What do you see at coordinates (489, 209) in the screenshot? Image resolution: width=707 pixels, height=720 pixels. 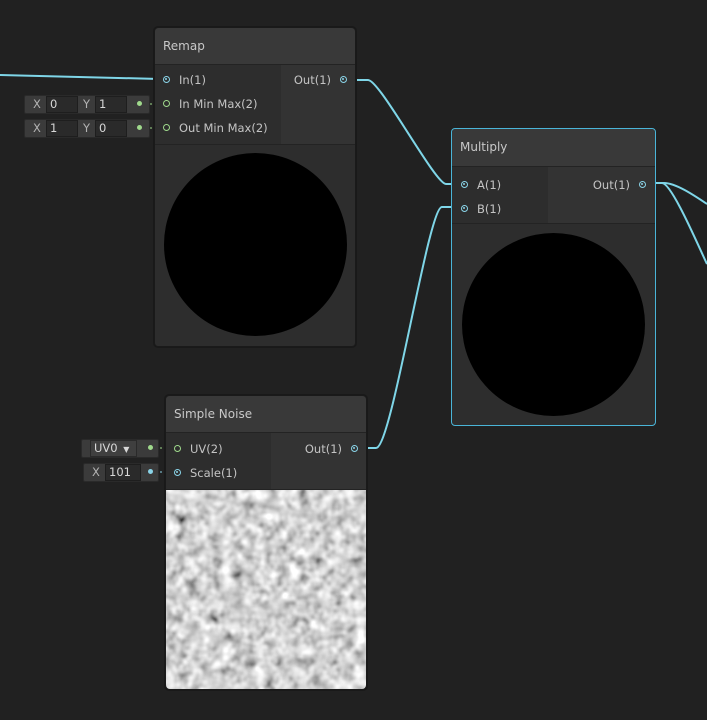 I see `multiply-b-label: B(1)` at bounding box center [489, 209].